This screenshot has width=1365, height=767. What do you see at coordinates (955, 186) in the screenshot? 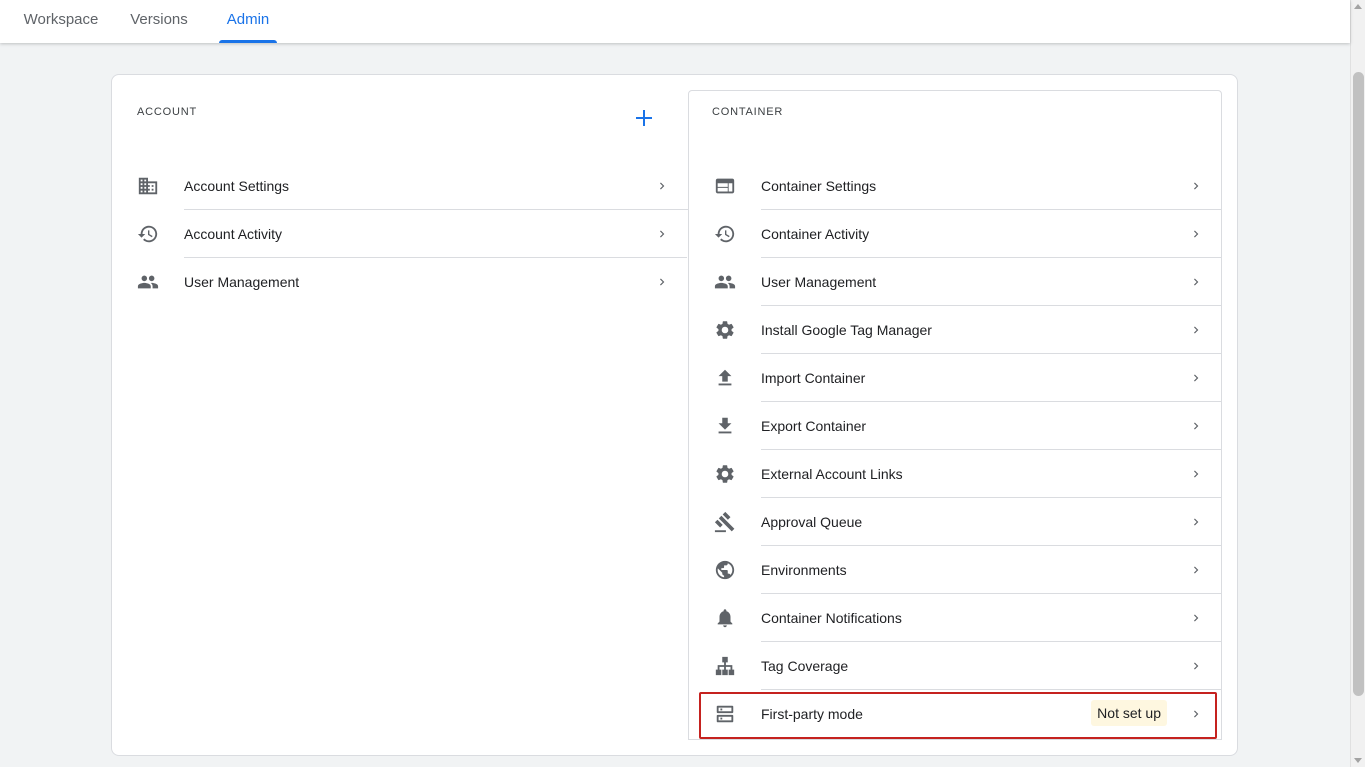
I see `container-settings-row: Container Settings` at bounding box center [955, 186].